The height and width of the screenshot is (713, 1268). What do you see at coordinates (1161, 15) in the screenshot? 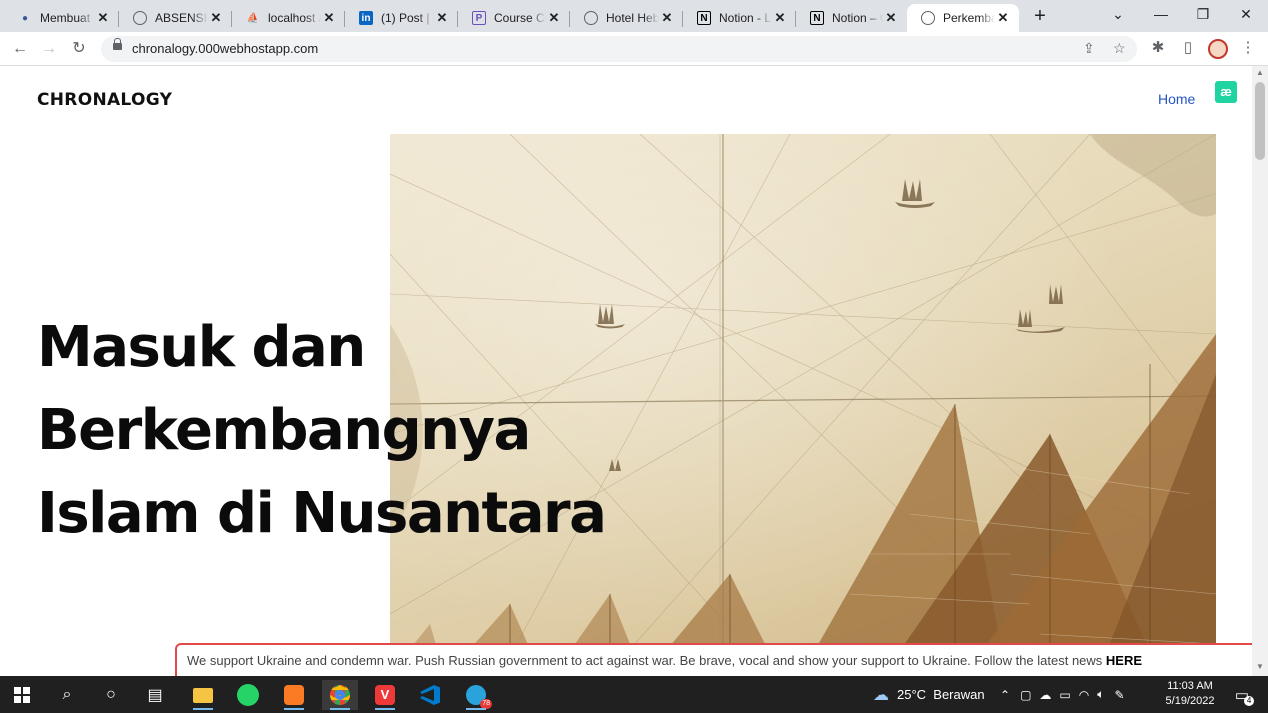
I see `minimize-button: —` at bounding box center [1161, 15].